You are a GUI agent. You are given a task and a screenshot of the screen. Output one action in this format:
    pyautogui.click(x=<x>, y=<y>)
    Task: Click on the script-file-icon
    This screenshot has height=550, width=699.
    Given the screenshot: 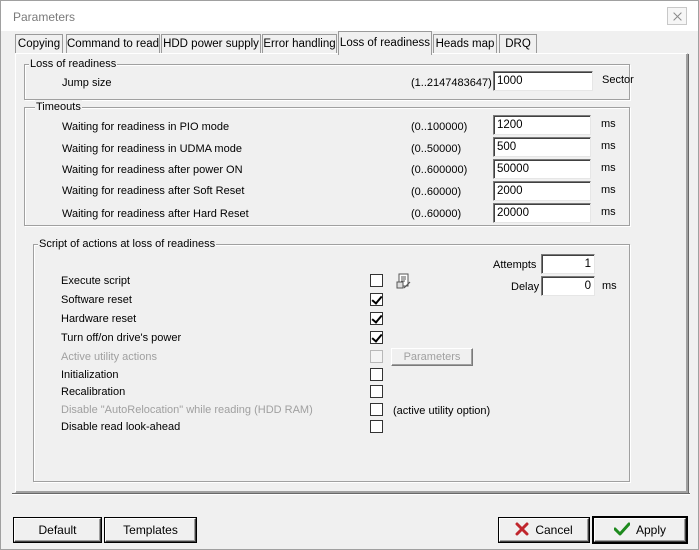 What is the action you would take?
    pyautogui.click(x=404, y=281)
    